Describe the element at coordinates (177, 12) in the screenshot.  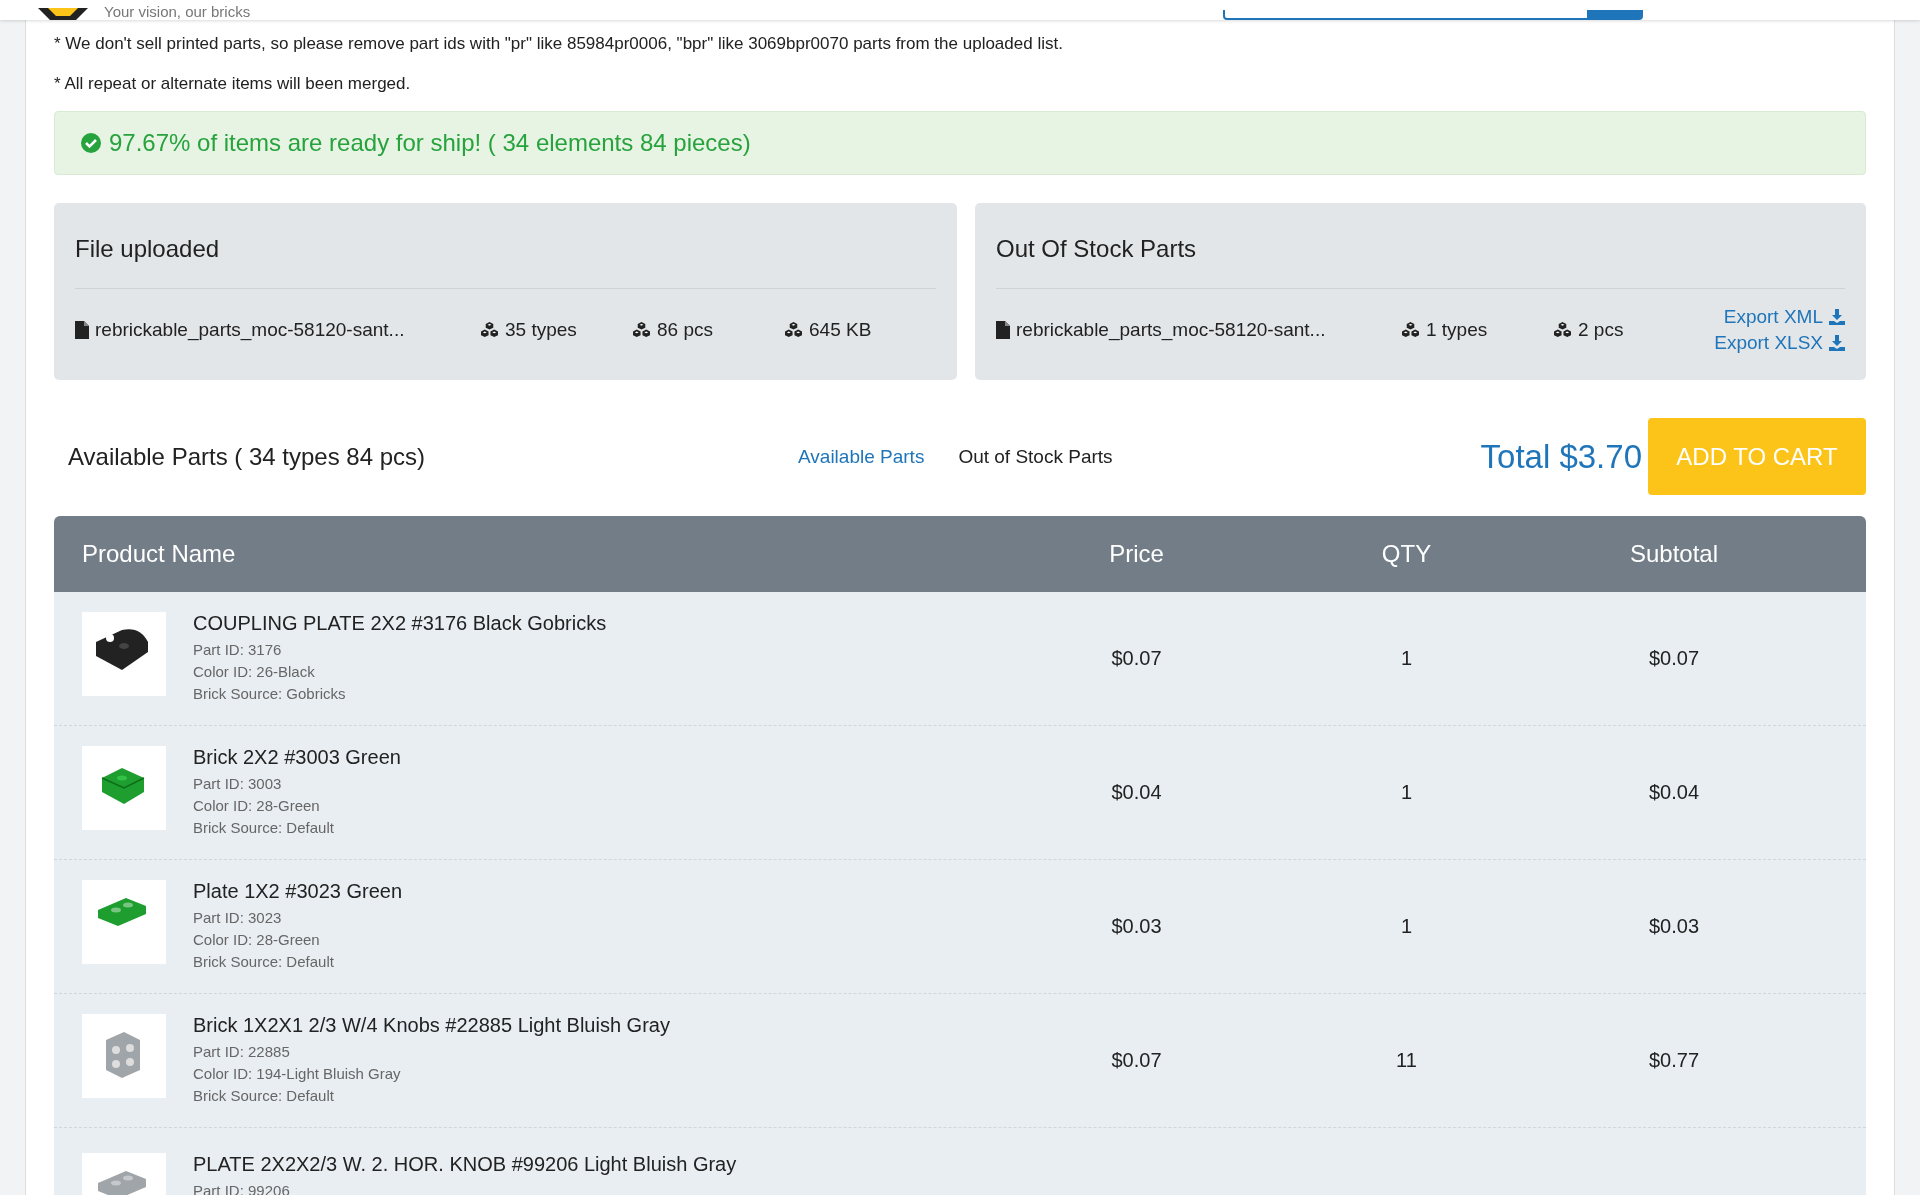
I see `tagline: Your vision, our bricks` at that location.